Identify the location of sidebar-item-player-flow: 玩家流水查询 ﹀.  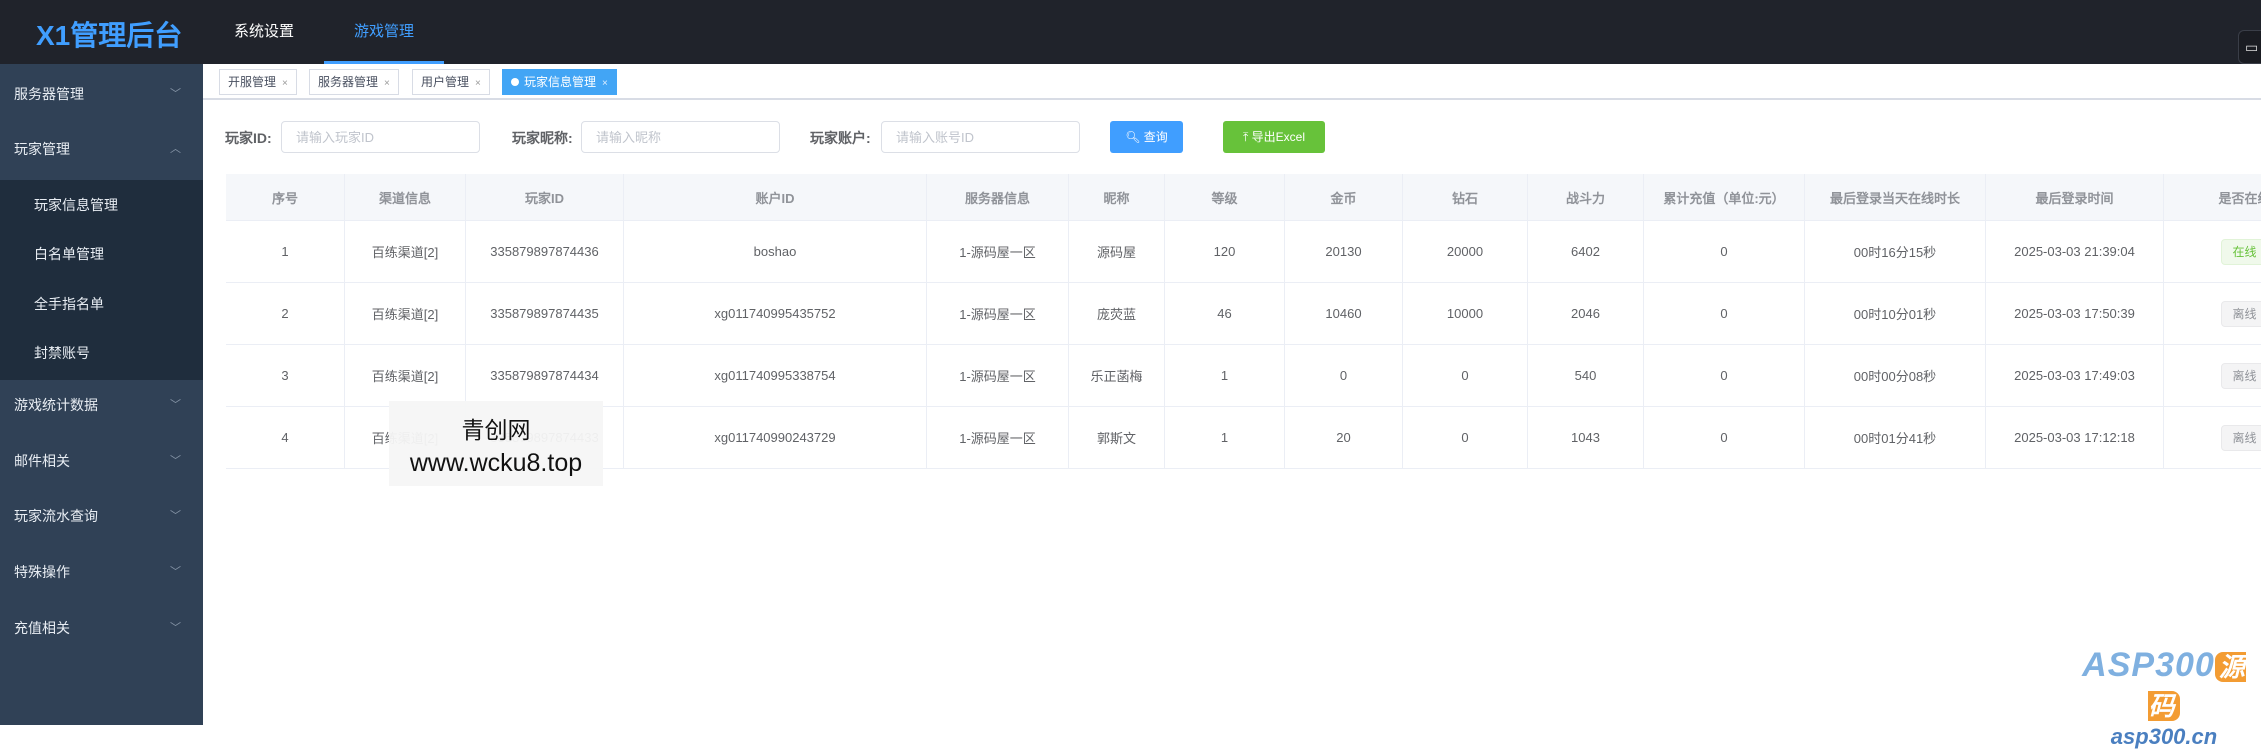
(101, 516).